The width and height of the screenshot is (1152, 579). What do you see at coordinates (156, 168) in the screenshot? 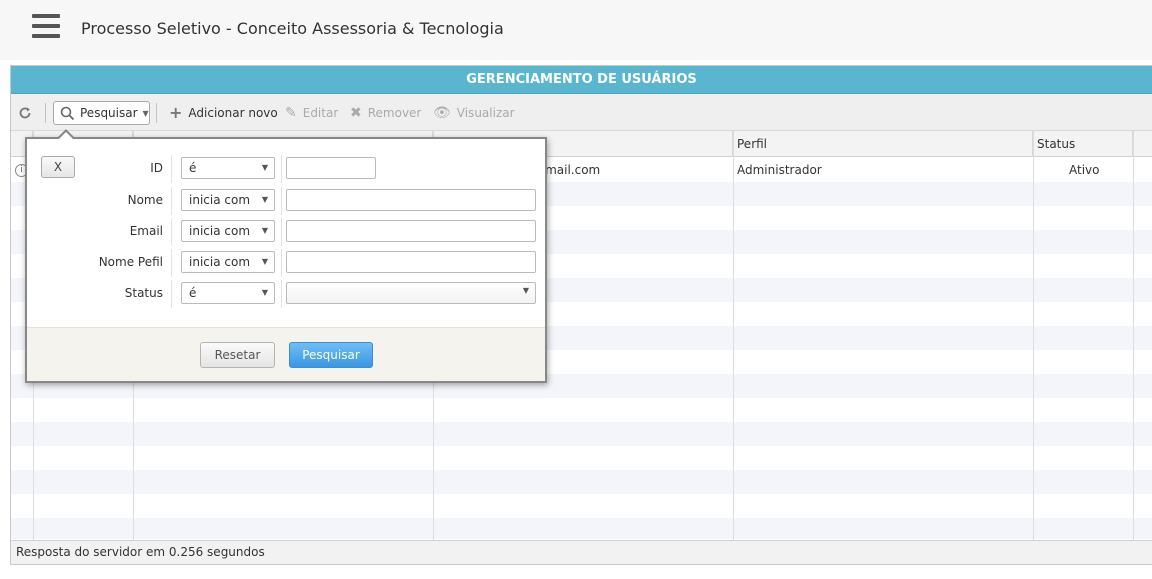
I see `field-label: ID` at bounding box center [156, 168].